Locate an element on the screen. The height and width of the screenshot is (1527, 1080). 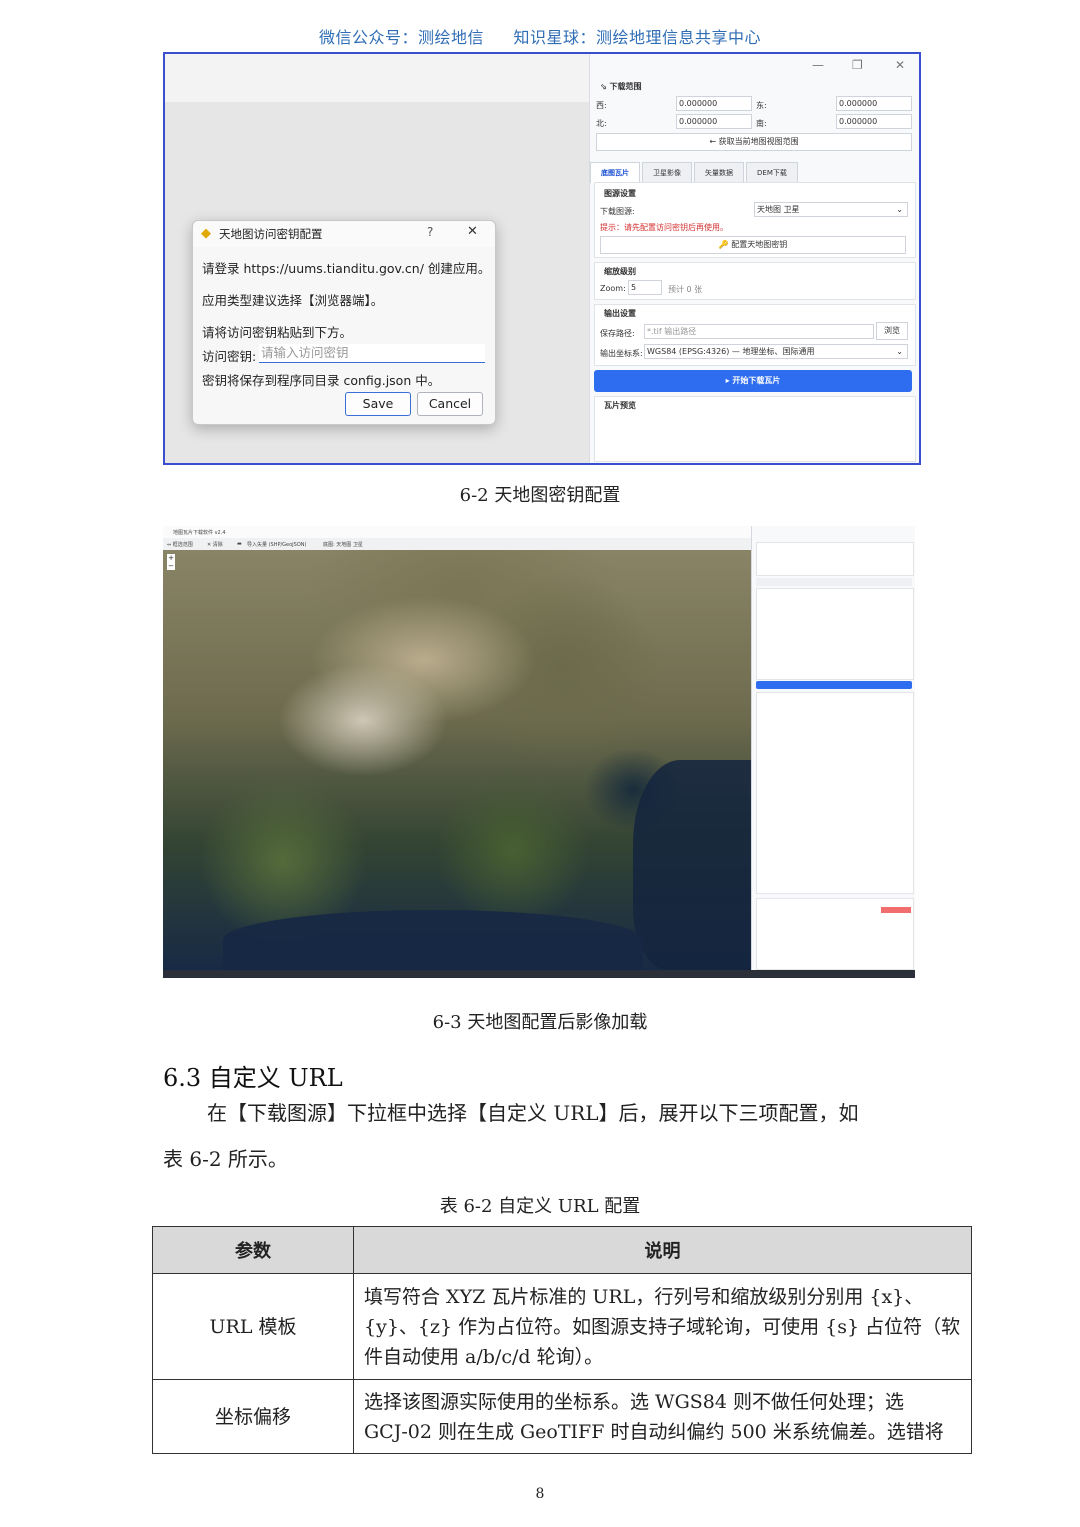
source-select: 天地图 卫星 ⌄ is located at coordinates (831, 209).